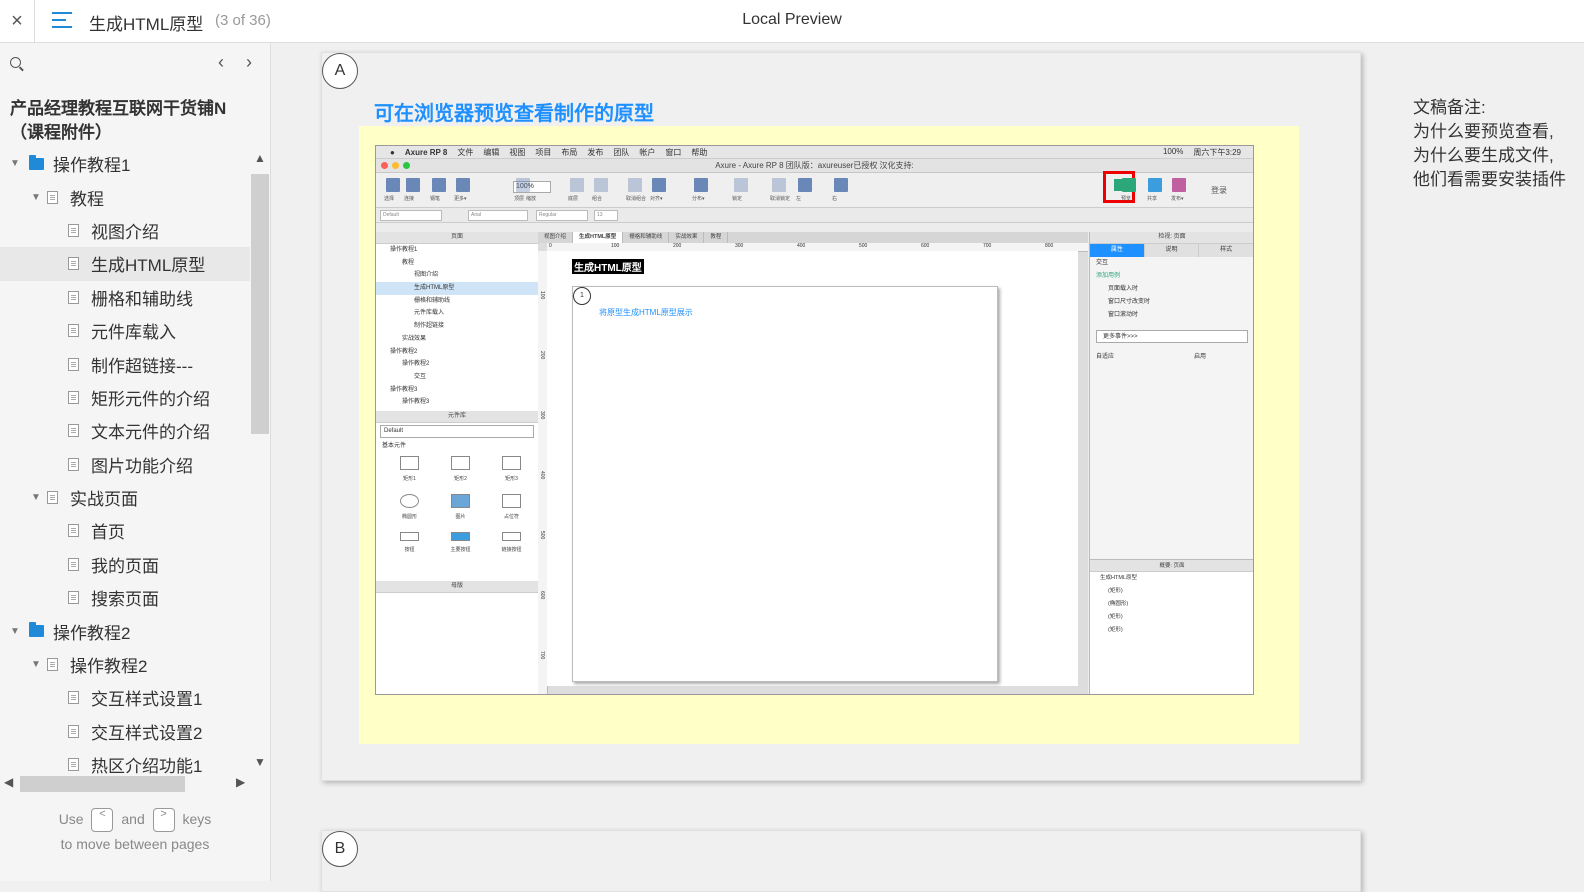 Image resolution: width=1584 pixels, height=892 pixels. Describe the element at coordinates (148, 266) in the screenshot. I see `tree-item-label: 生成HTML原型` at that location.